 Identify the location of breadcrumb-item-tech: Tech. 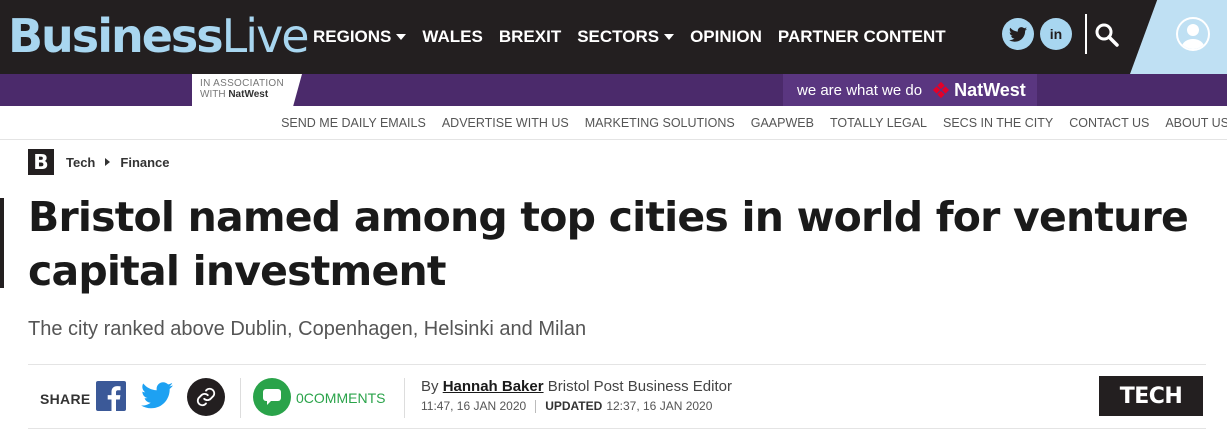
(80, 162).